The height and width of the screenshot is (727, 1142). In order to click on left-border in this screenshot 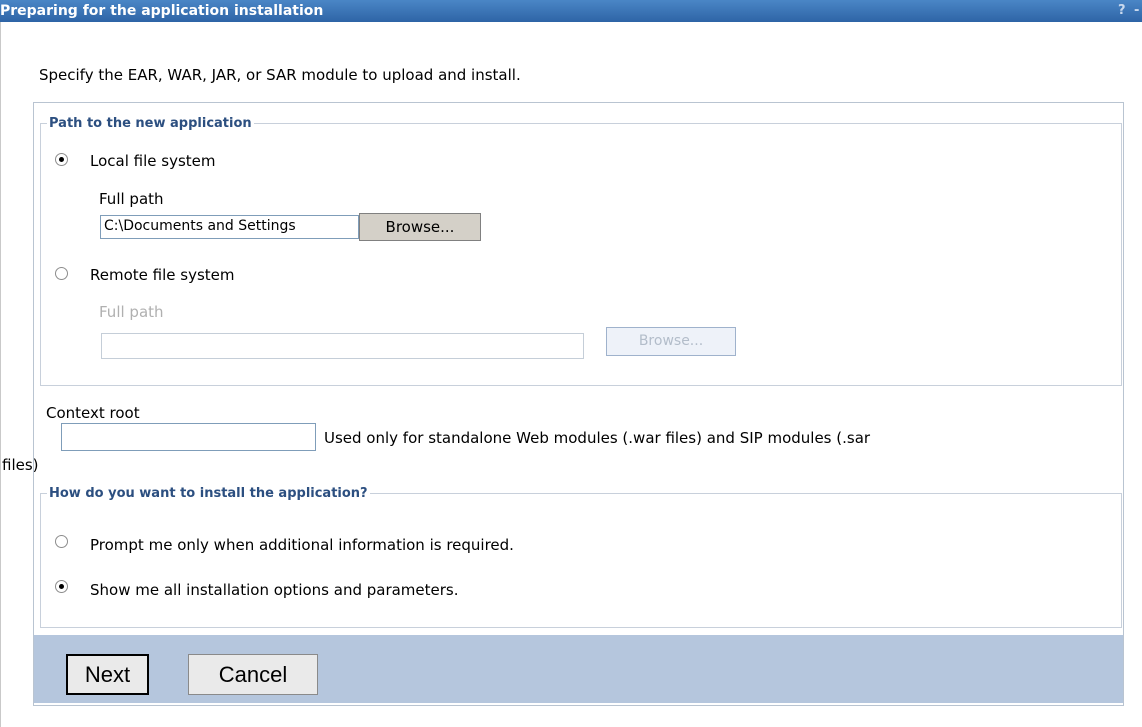, I will do `click(0, 374)`.